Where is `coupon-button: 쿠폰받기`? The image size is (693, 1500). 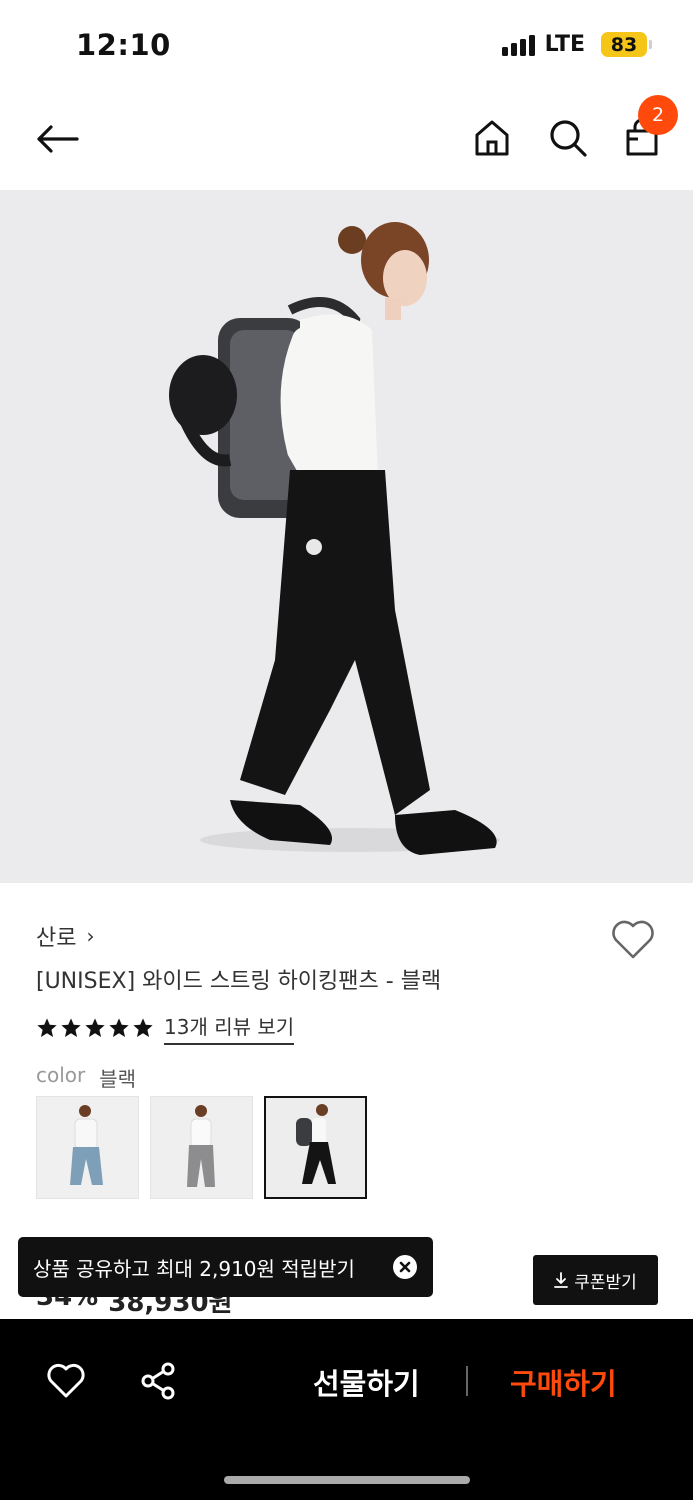 coupon-button: 쿠폰받기 is located at coordinates (595, 1280).